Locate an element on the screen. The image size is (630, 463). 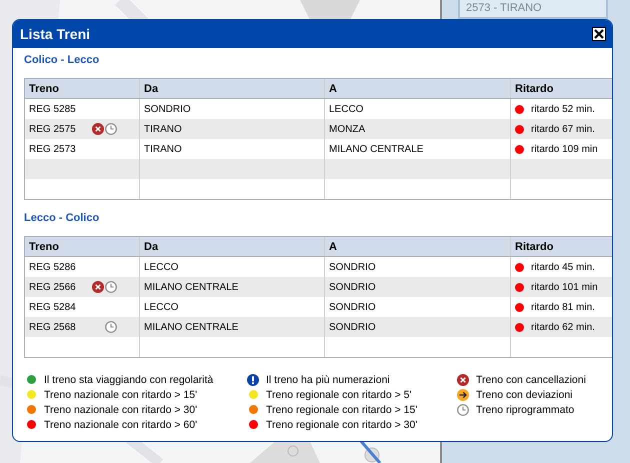
section-title: Lecco - Colico is located at coordinates (62, 219).